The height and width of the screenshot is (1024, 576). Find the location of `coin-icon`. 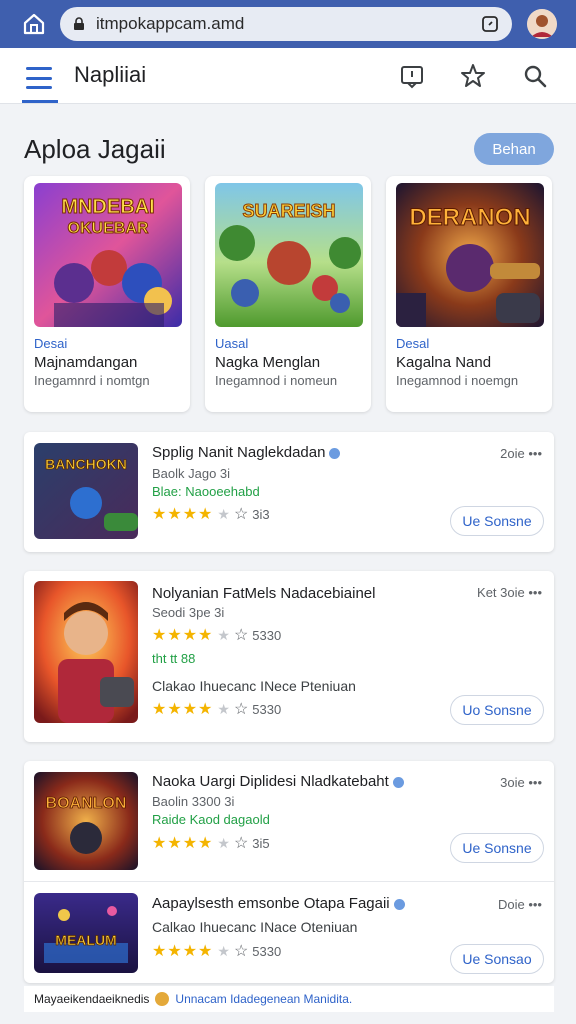

coin-icon is located at coordinates (162, 999).